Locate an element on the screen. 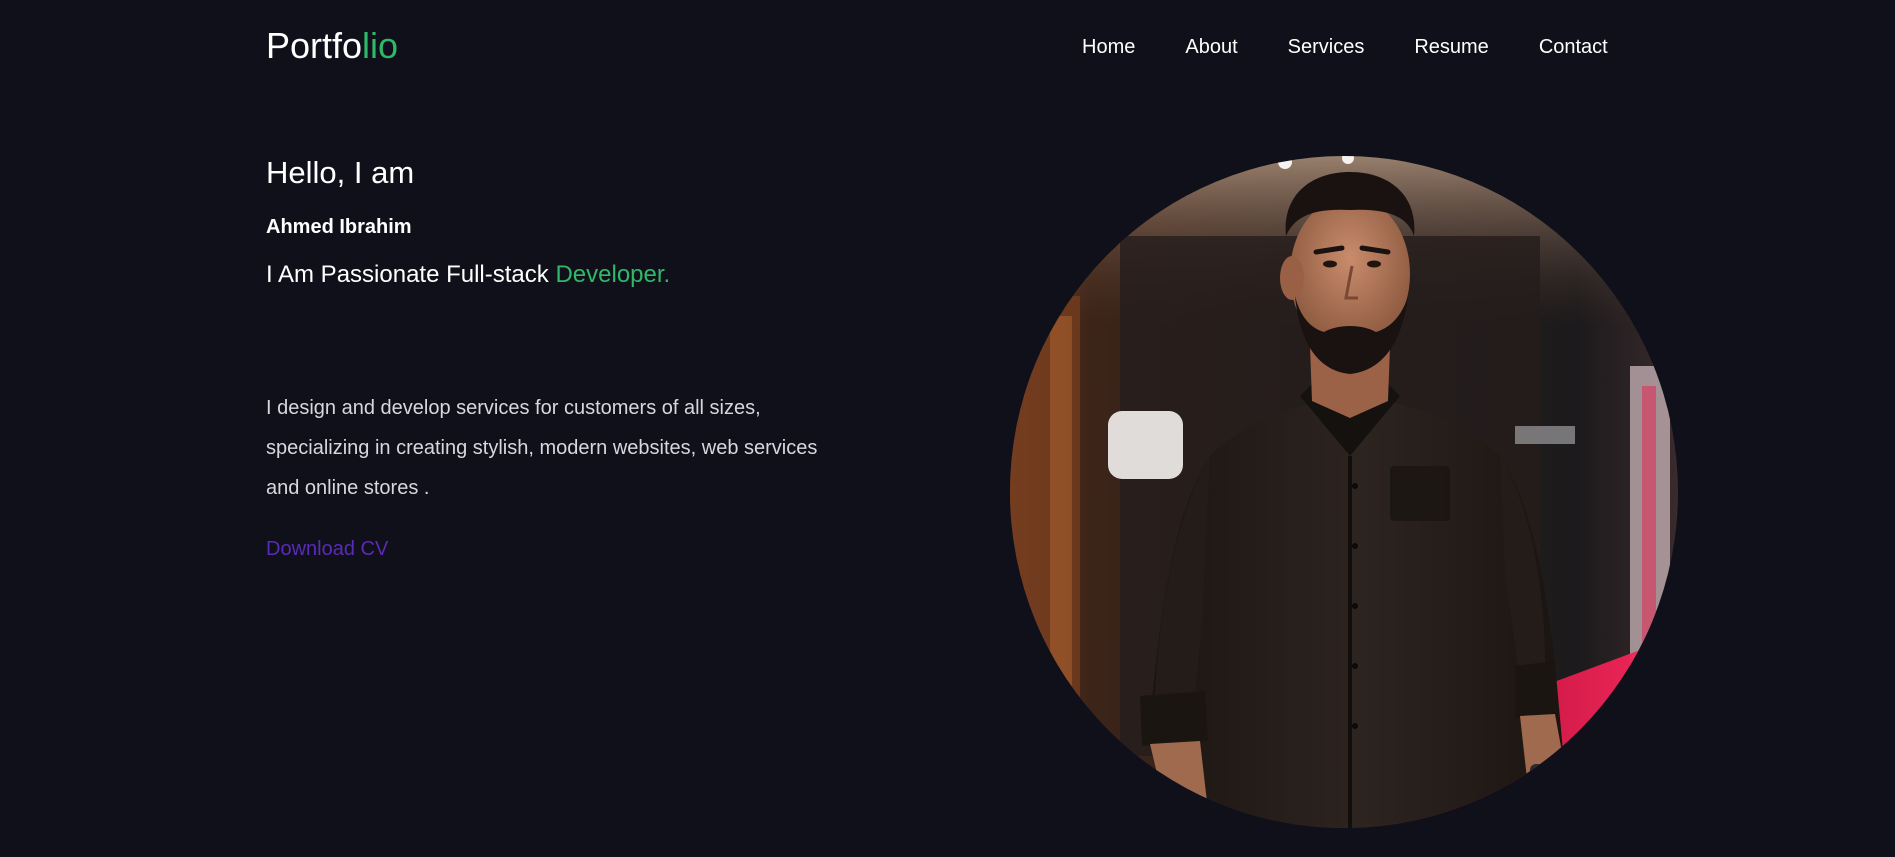 The image size is (1895, 857). tagline-main-text: I Am Passionate Full-stack is located at coordinates (411, 274).